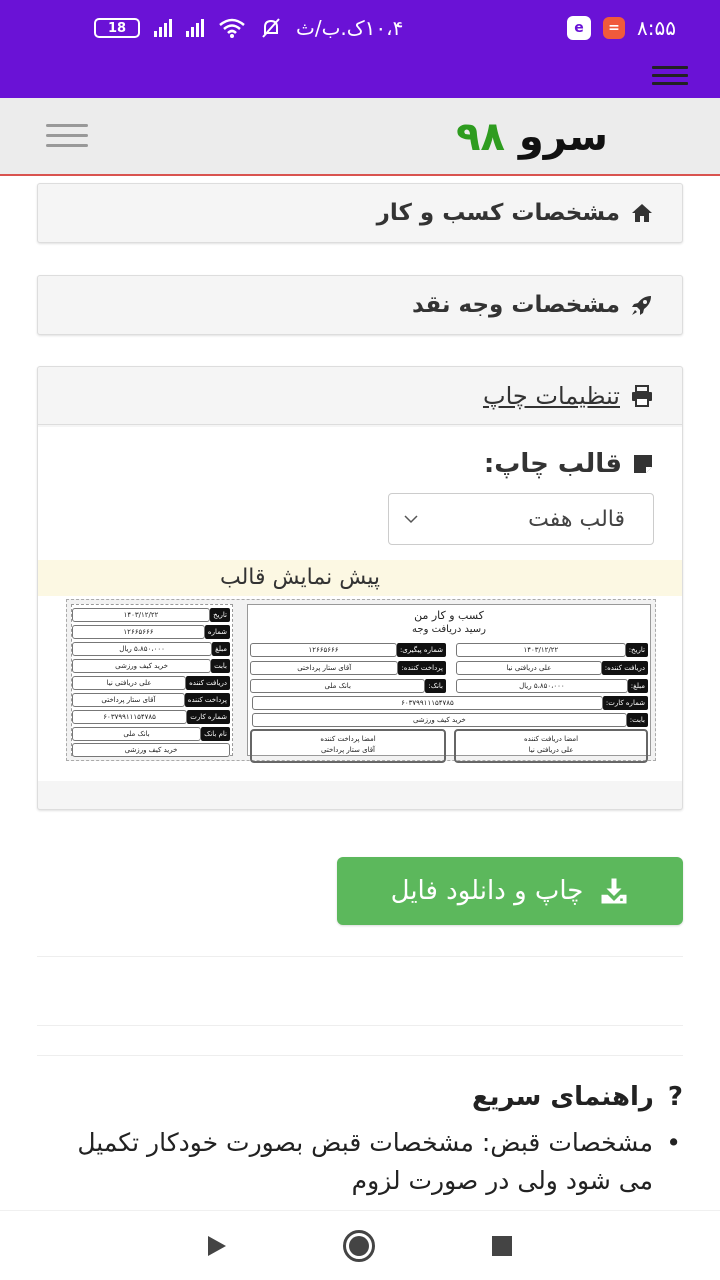 This screenshot has height=1280, width=720. I want to click on receipt-row-amount: مبلغ: ۵،۸۵۰،۰۰۰ ریال, so click(552, 686).